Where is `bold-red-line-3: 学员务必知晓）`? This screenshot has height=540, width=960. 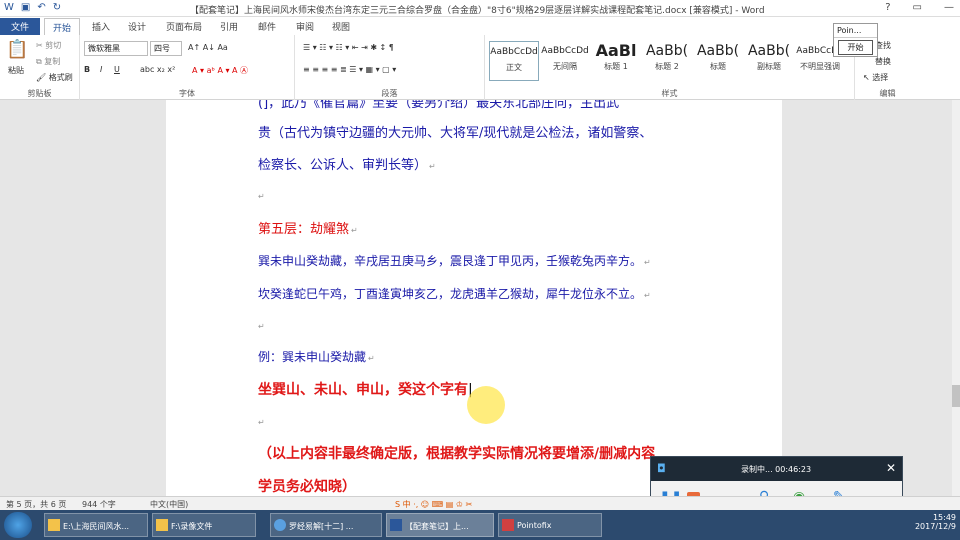 bold-red-line-3: 学员务必知晓） is located at coordinates (307, 487).